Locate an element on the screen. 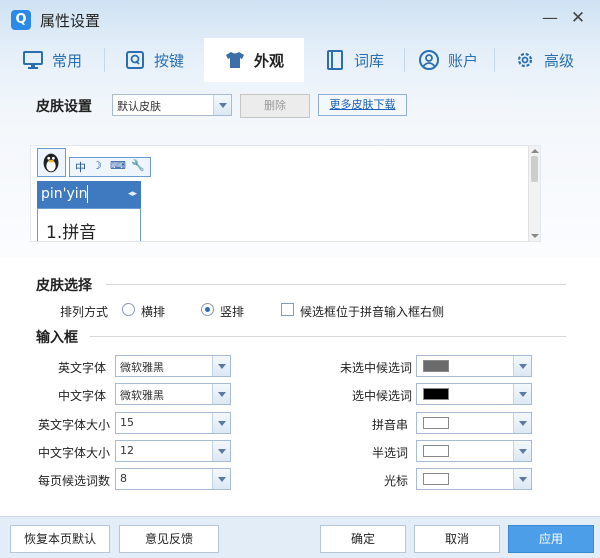 This screenshot has width=600, height=558. english-size-select: 15 is located at coordinates (173, 423).